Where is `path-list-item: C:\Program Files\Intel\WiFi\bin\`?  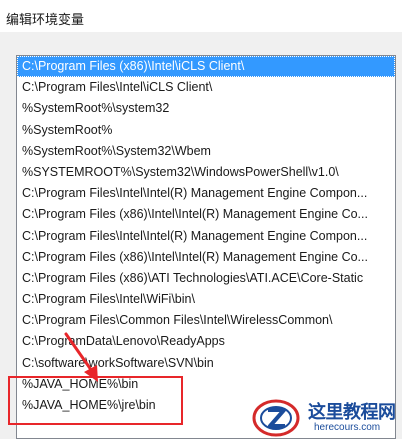
path-list-item: C:\Program Files\Intel\WiFi\bin\ is located at coordinates (206, 299).